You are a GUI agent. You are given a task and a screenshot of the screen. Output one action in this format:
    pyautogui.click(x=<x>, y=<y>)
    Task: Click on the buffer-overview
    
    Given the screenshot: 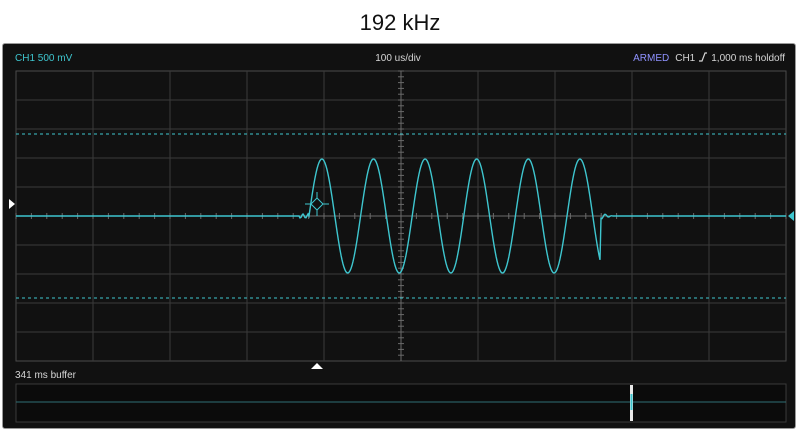 What is the action you would take?
    pyautogui.click(x=401, y=403)
    